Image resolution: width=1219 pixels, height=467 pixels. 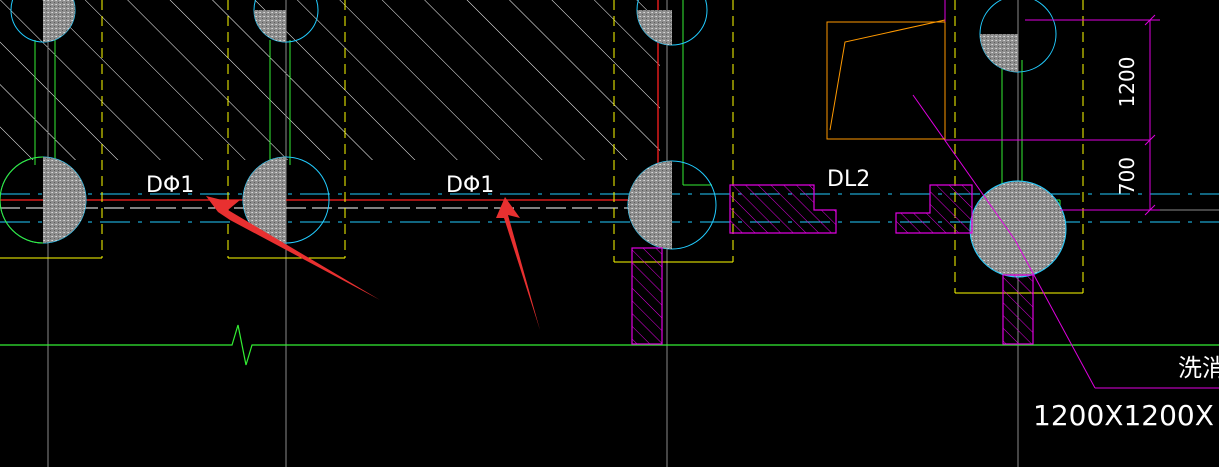 I want to click on break-line, so click(x=609, y=345).